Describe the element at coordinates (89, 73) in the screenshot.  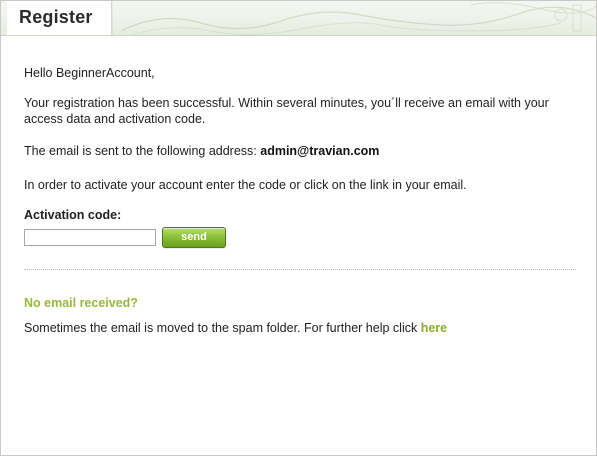
I see `greeting-text: Hello BeginnerAccount,` at that location.